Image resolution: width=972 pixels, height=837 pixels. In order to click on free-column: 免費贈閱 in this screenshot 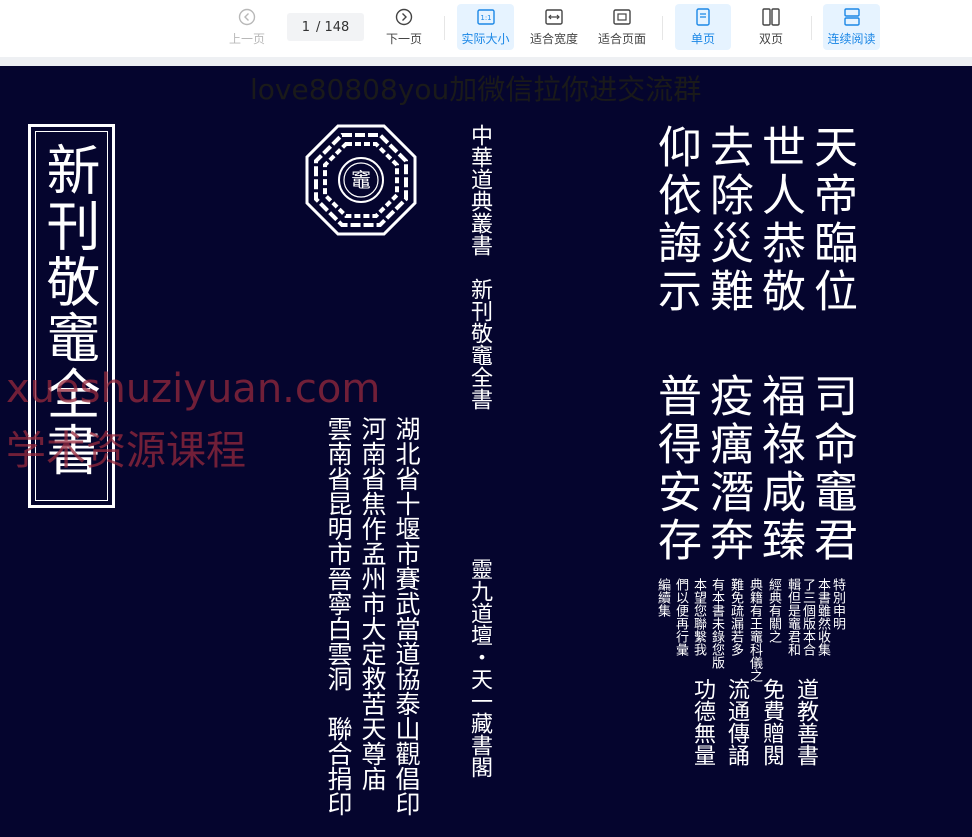, I will do `click(771, 722)`.